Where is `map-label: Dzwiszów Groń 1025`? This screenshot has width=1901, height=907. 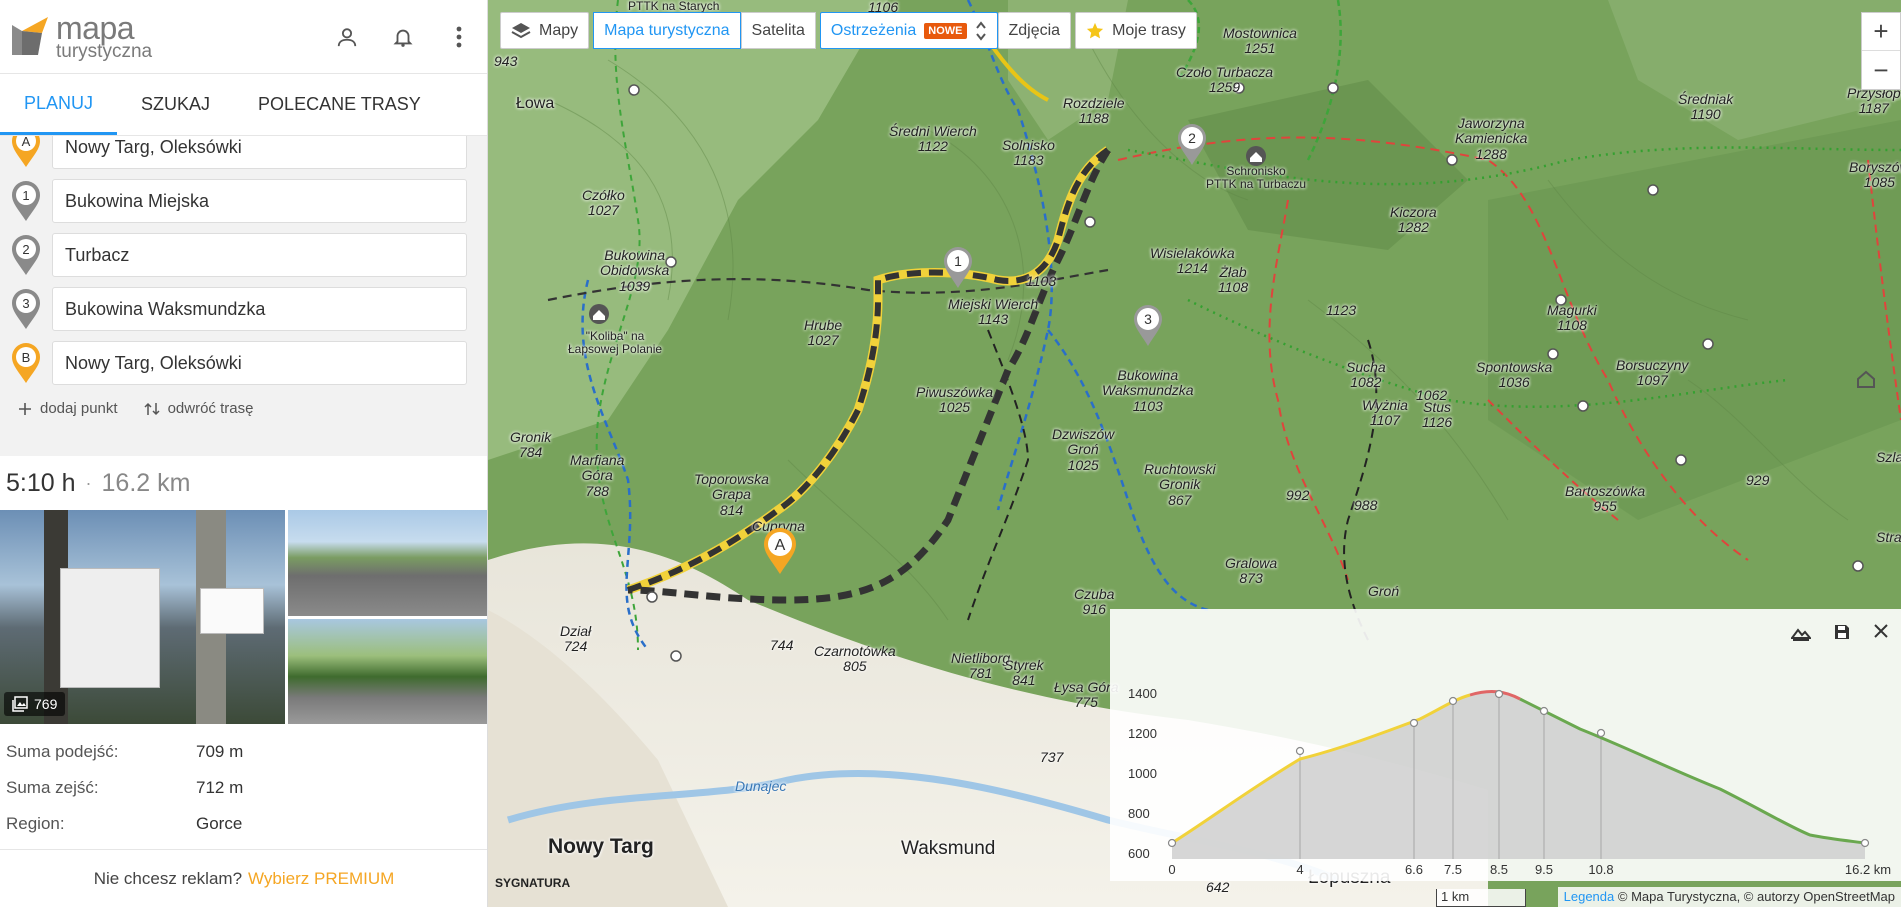
map-label: Dzwiszów Groń 1025 is located at coordinates (1083, 449).